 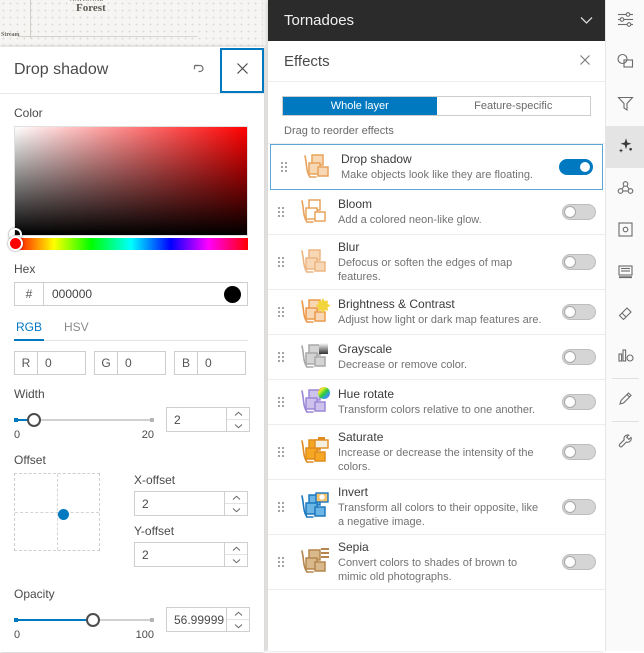 I want to click on green-channel-field: G 0, so click(x=130, y=363).